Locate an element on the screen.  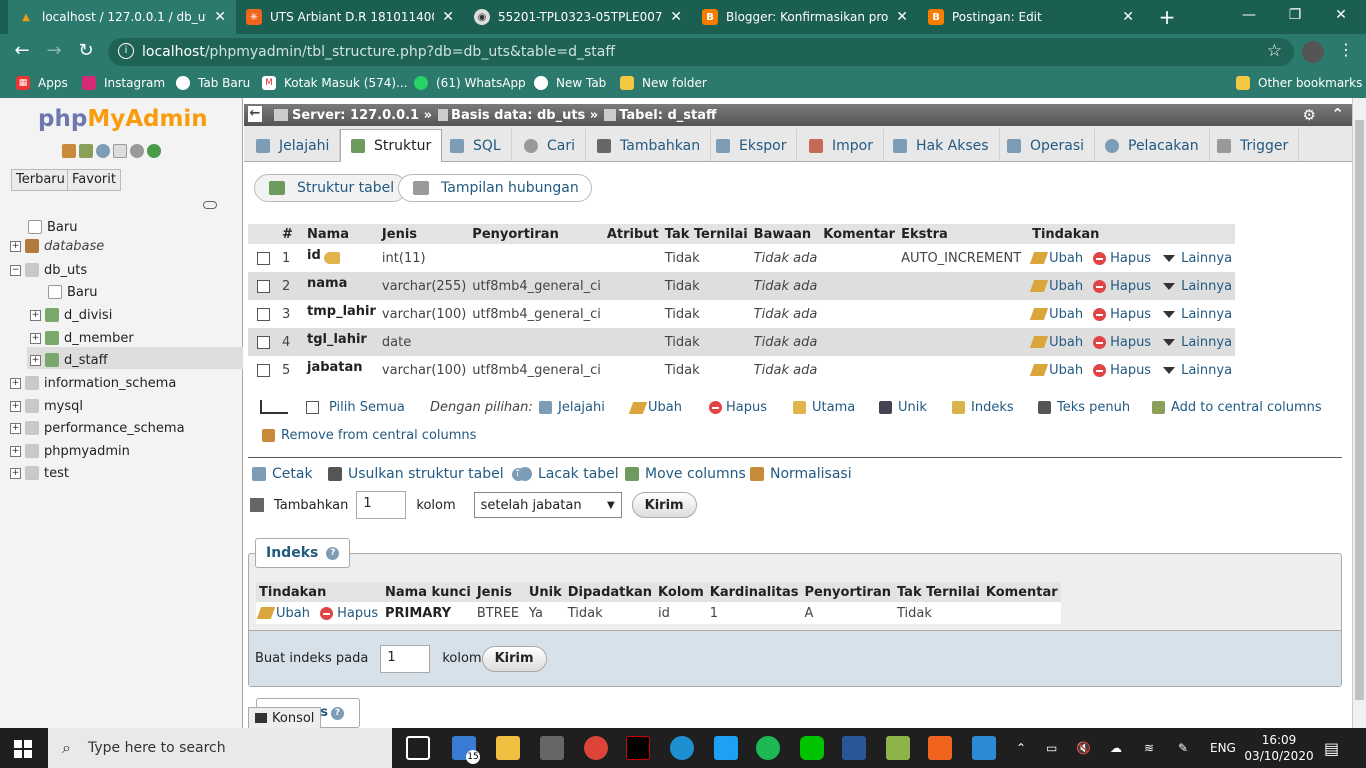
netflix-icon is located at coordinates (638, 748).